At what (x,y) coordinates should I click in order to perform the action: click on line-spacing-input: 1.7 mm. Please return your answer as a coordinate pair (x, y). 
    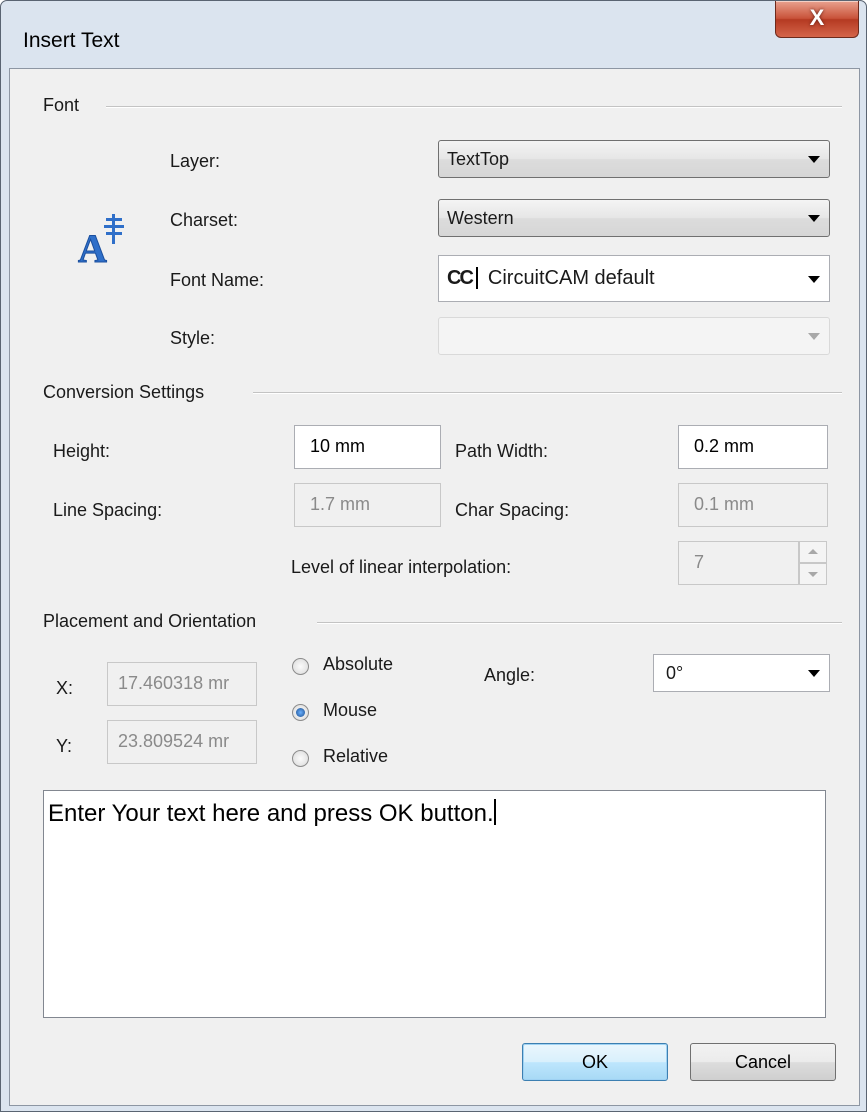
    Looking at the image, I should click on (367, 505).